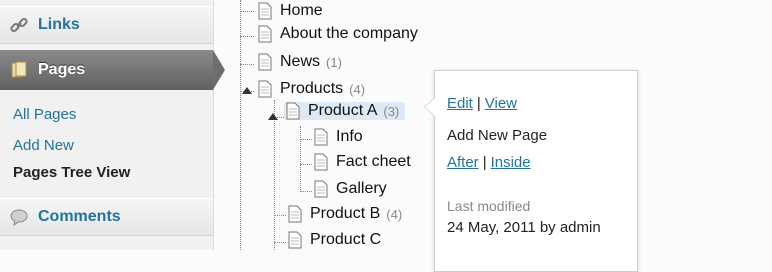 This screenshot has height=272, width=772. I want to click on tree-node-title: Products, so click(312, 88).